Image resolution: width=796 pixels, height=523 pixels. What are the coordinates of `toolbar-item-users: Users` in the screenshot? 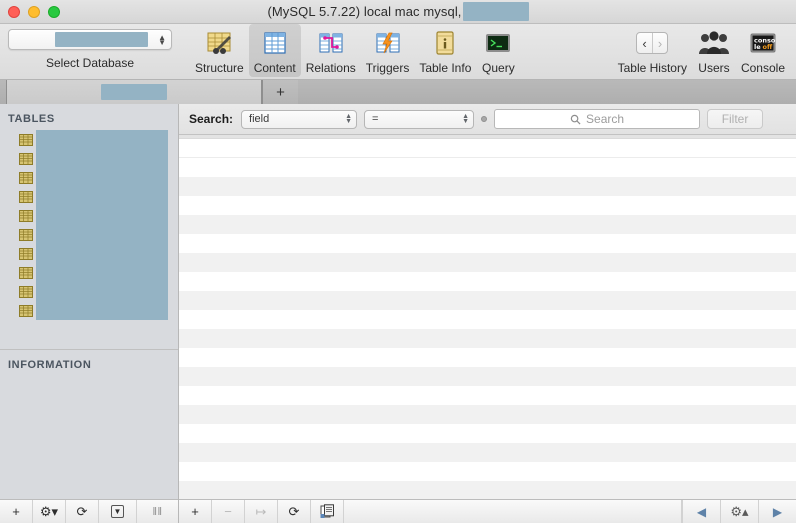 It's located at (714, 50).